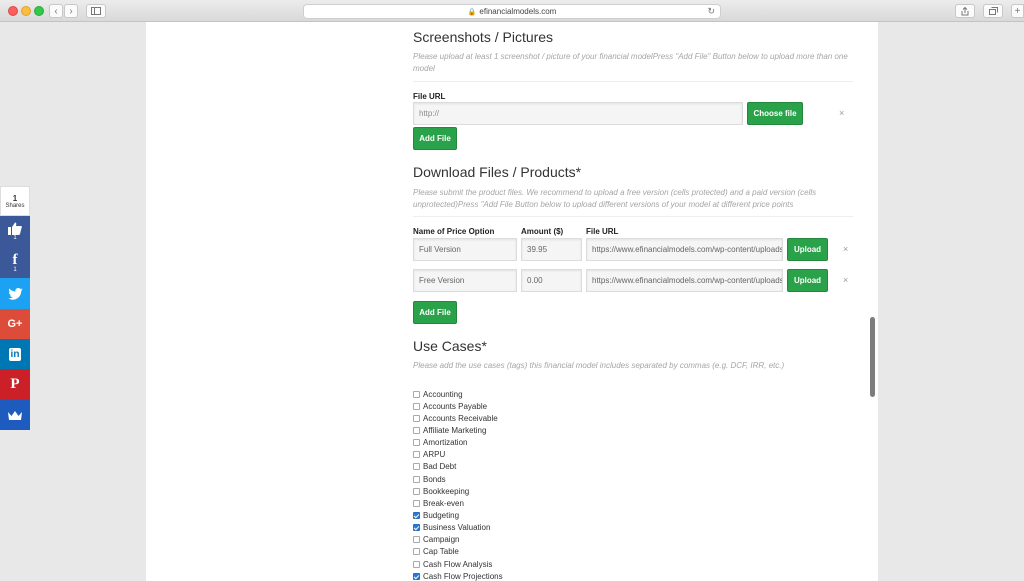 Image resolution: width=1024 pixels, height=581 pixels. What do you see at coordinates (518, 11) in the screenshot?
I see `address-url: efinancialmodels.com` at bounding box center [518, 11].